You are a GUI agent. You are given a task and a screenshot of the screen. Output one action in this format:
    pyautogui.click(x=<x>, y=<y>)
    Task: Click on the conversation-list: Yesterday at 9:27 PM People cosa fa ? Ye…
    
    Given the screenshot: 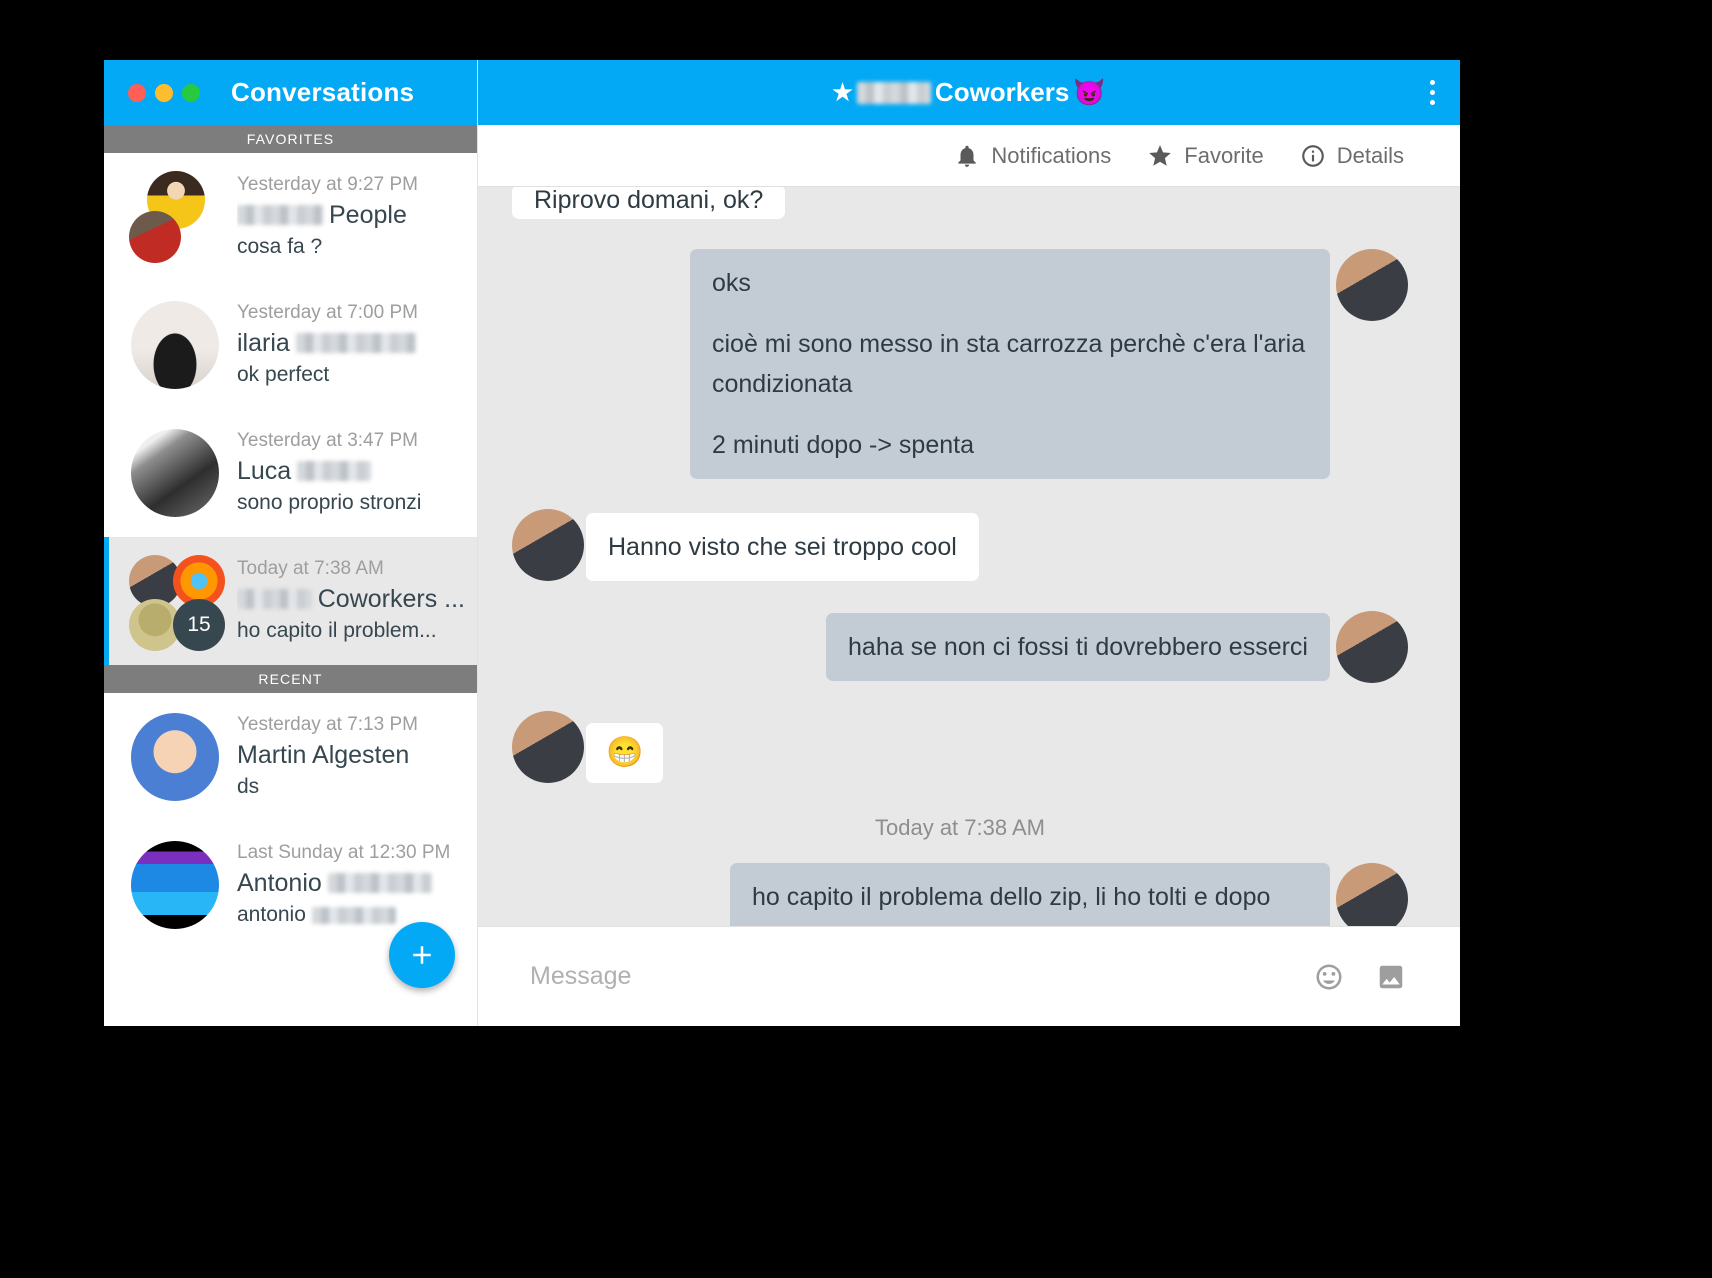 What is the action you would take?
    pyautogui.click(x=290, y=589)
    